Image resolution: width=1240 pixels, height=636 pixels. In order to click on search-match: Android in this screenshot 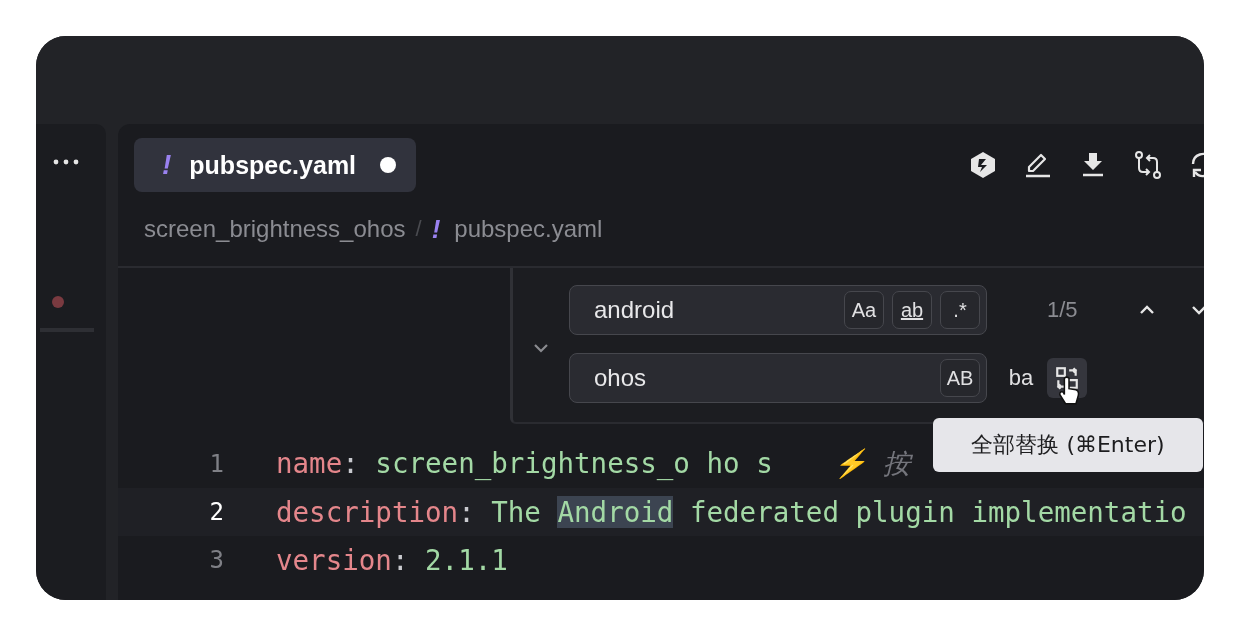, I will do `click(615, 512)`.